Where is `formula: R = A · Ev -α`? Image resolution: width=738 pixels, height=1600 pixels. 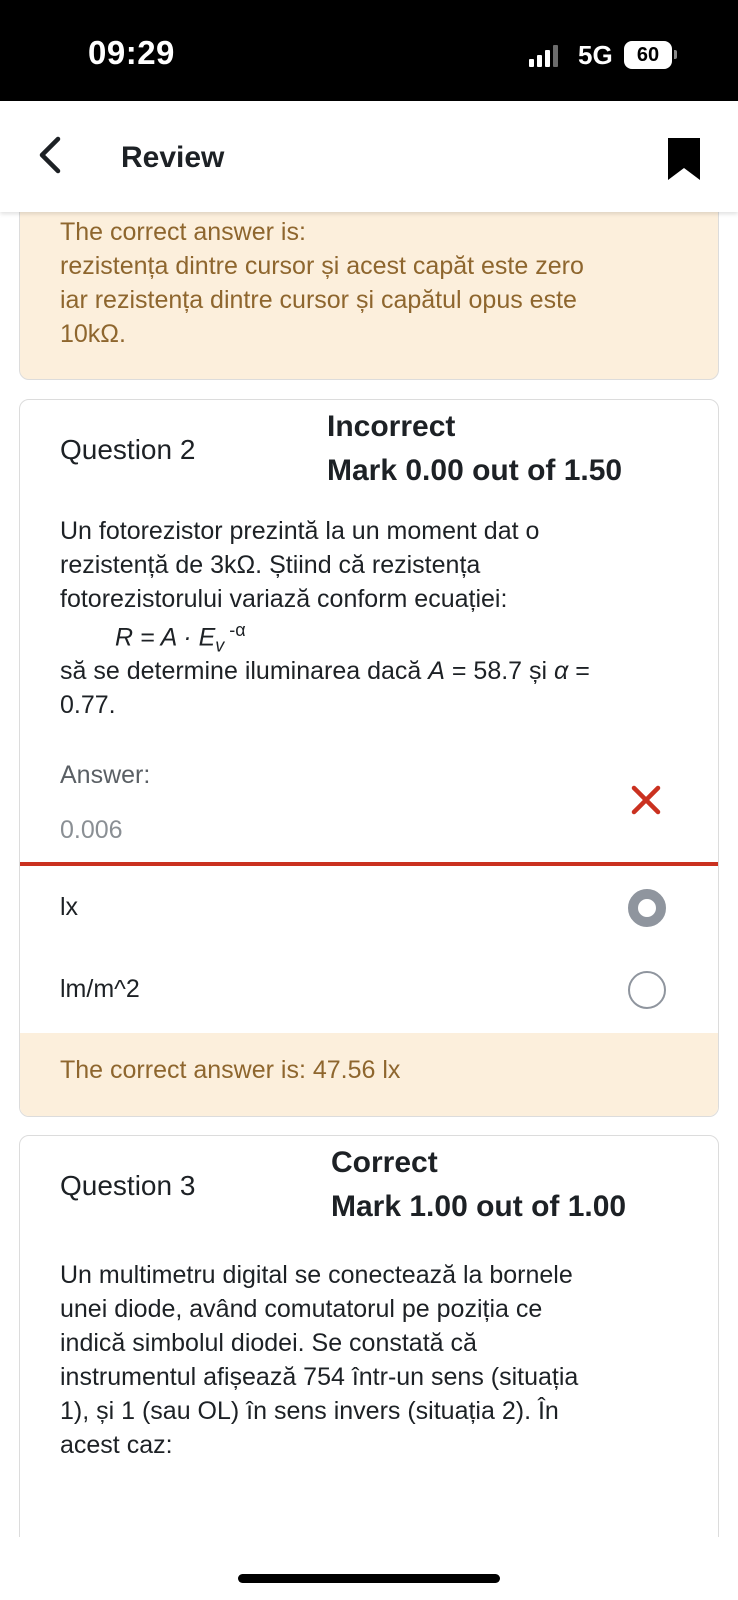
formula: R = A · Ev -α is located at coordinates (180, 638).